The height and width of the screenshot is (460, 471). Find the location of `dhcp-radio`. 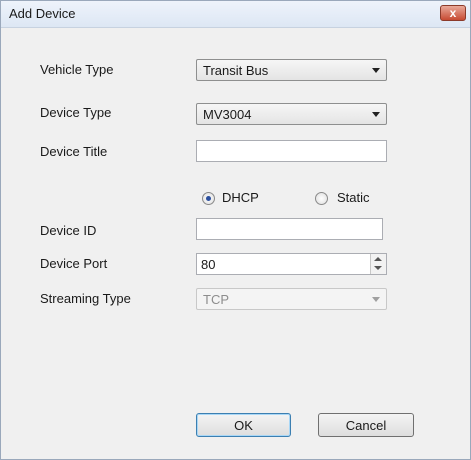

dhcp-radio is located at coordinates (208, 198).